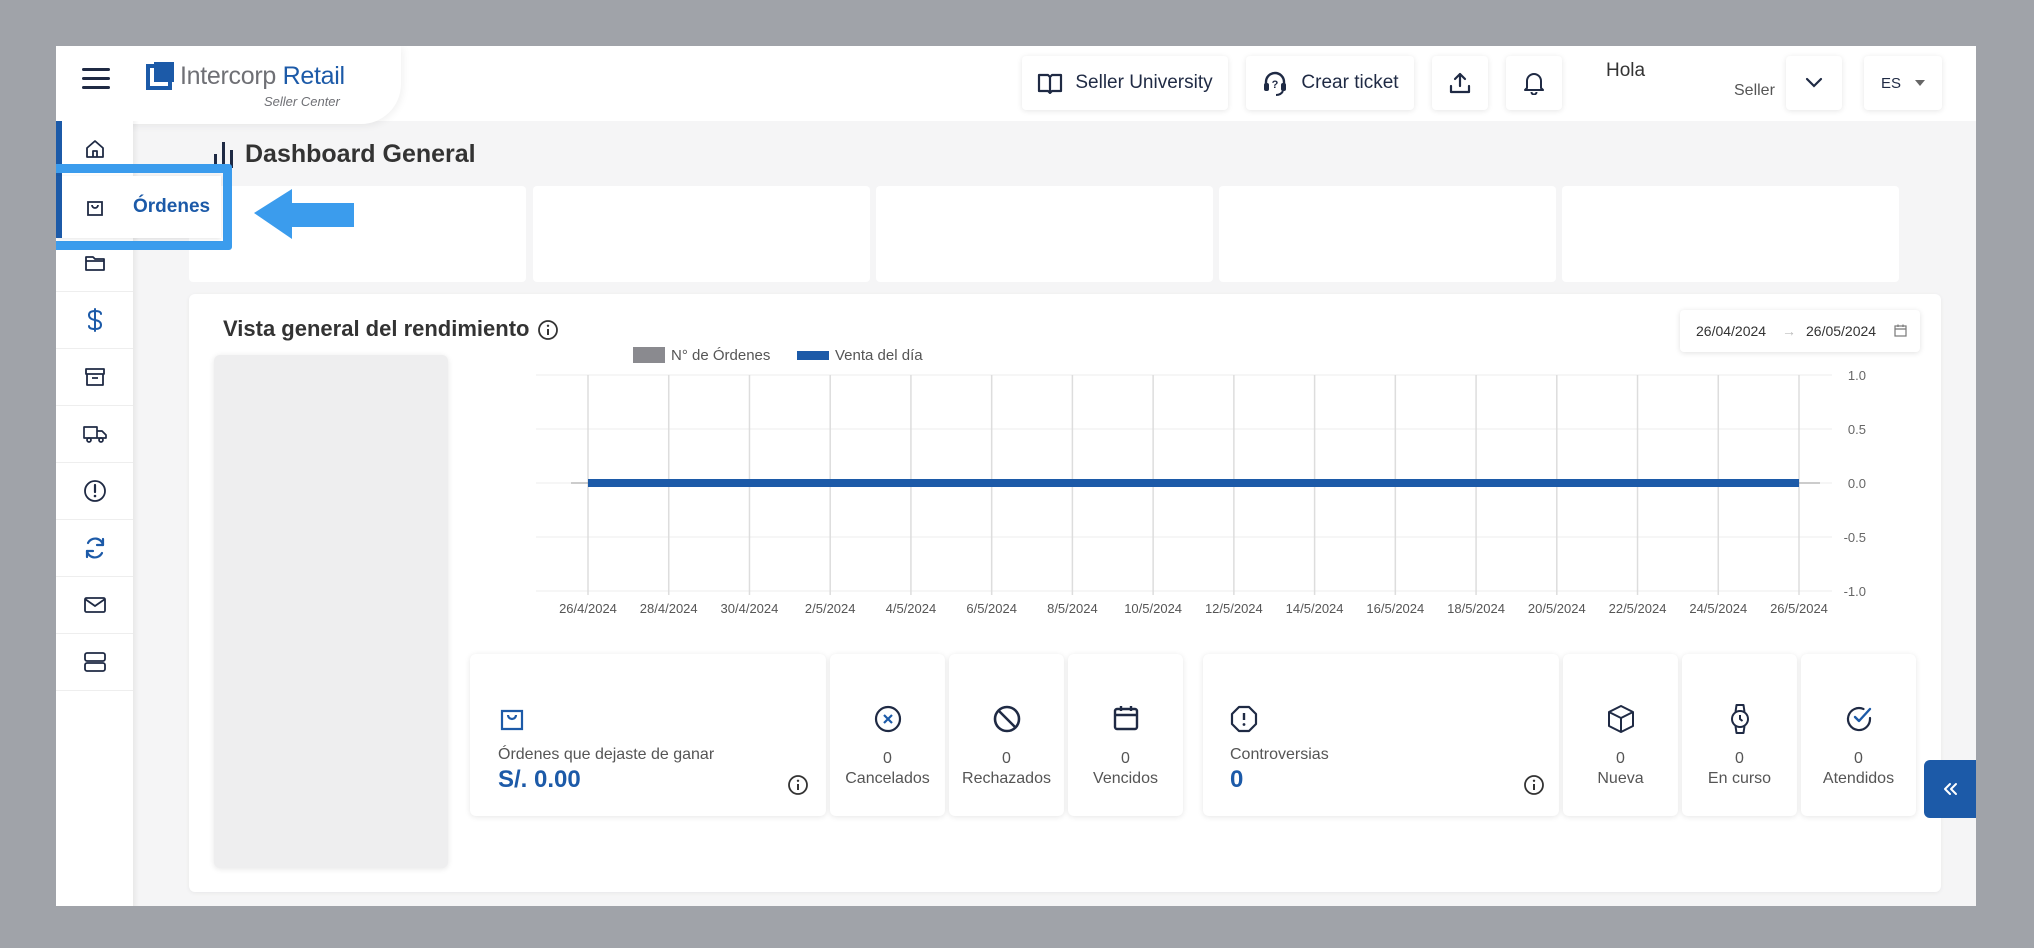  I want to click on legend-label: Venta del día, so click(879, 355).